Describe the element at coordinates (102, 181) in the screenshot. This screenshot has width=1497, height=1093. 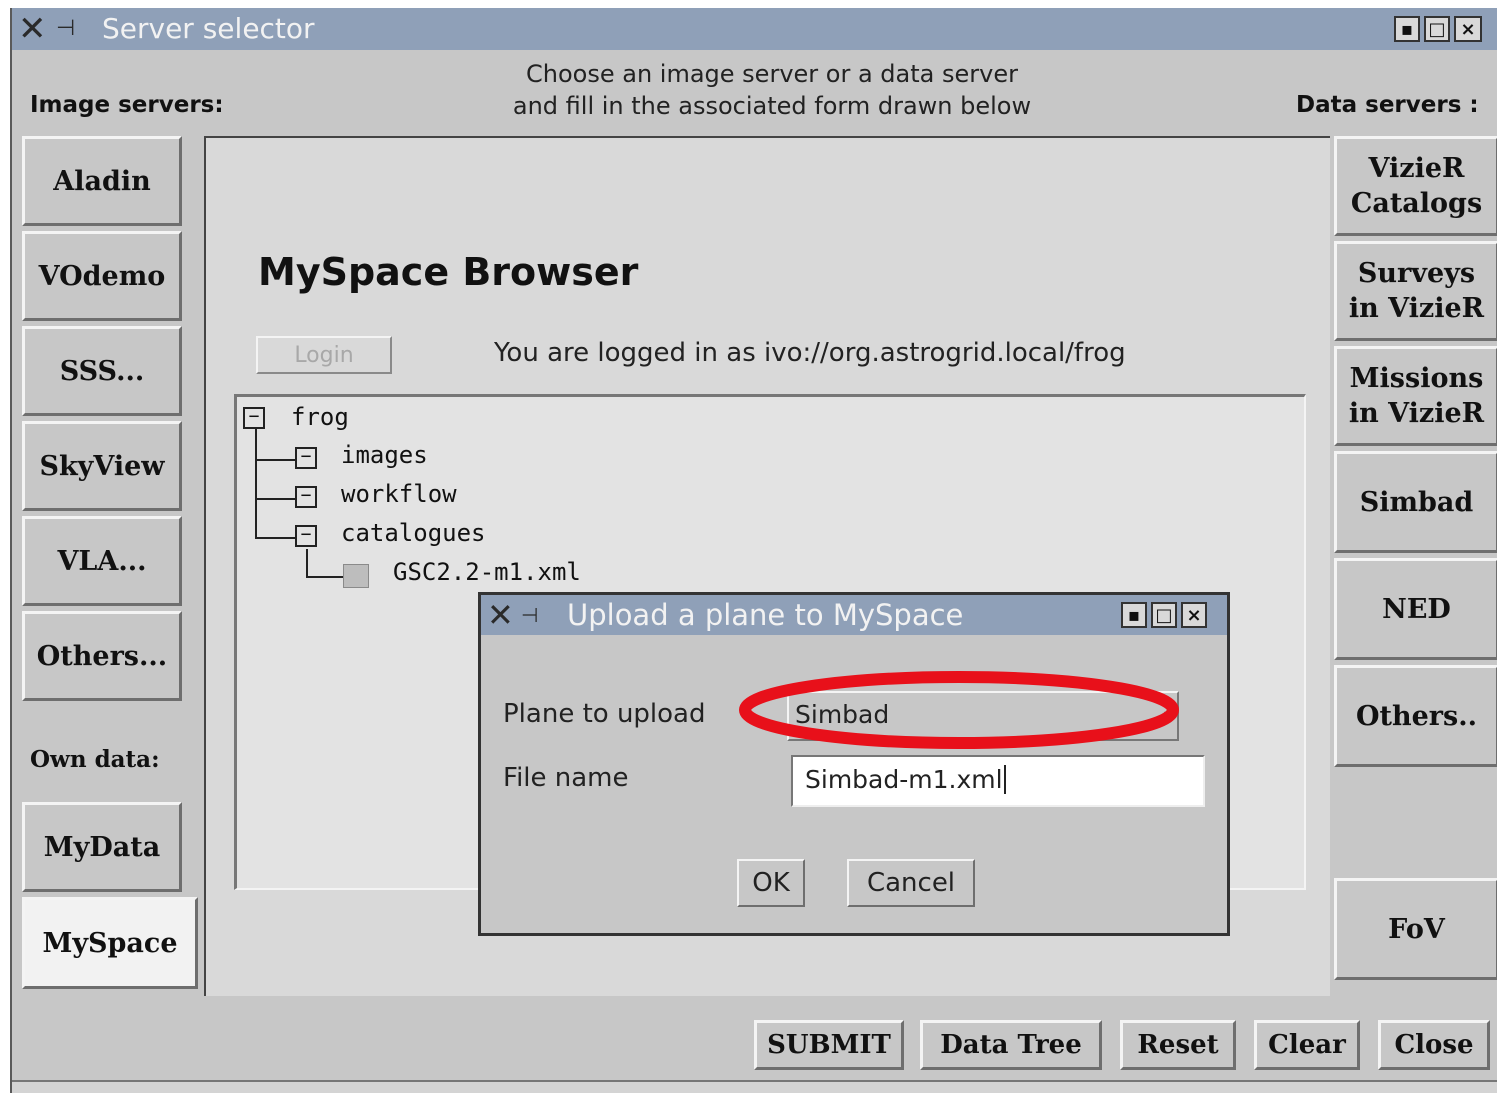
I see `server-button-aladin: Aladin` at that location.